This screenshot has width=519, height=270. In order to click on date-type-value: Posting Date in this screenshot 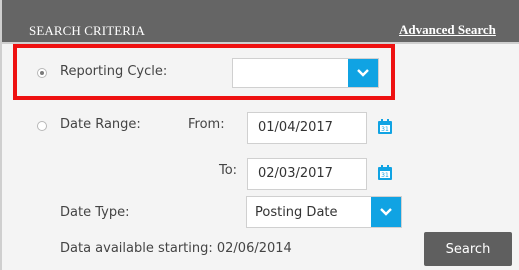, I will do `click(296, 212)`.